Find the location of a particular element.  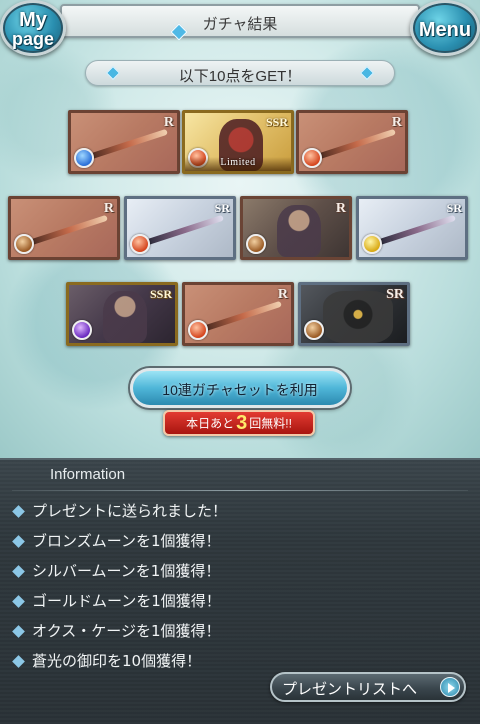

menu-label: Menu is located at coordinates (445, 30).